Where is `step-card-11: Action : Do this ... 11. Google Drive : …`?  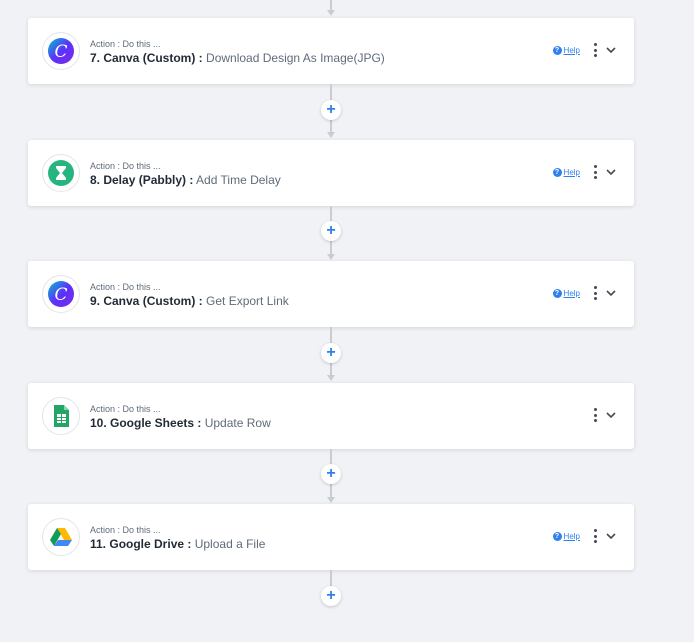
step-card-11: Action : Do this ... 11. Google Drive : … is located at coordinates (331, 537).